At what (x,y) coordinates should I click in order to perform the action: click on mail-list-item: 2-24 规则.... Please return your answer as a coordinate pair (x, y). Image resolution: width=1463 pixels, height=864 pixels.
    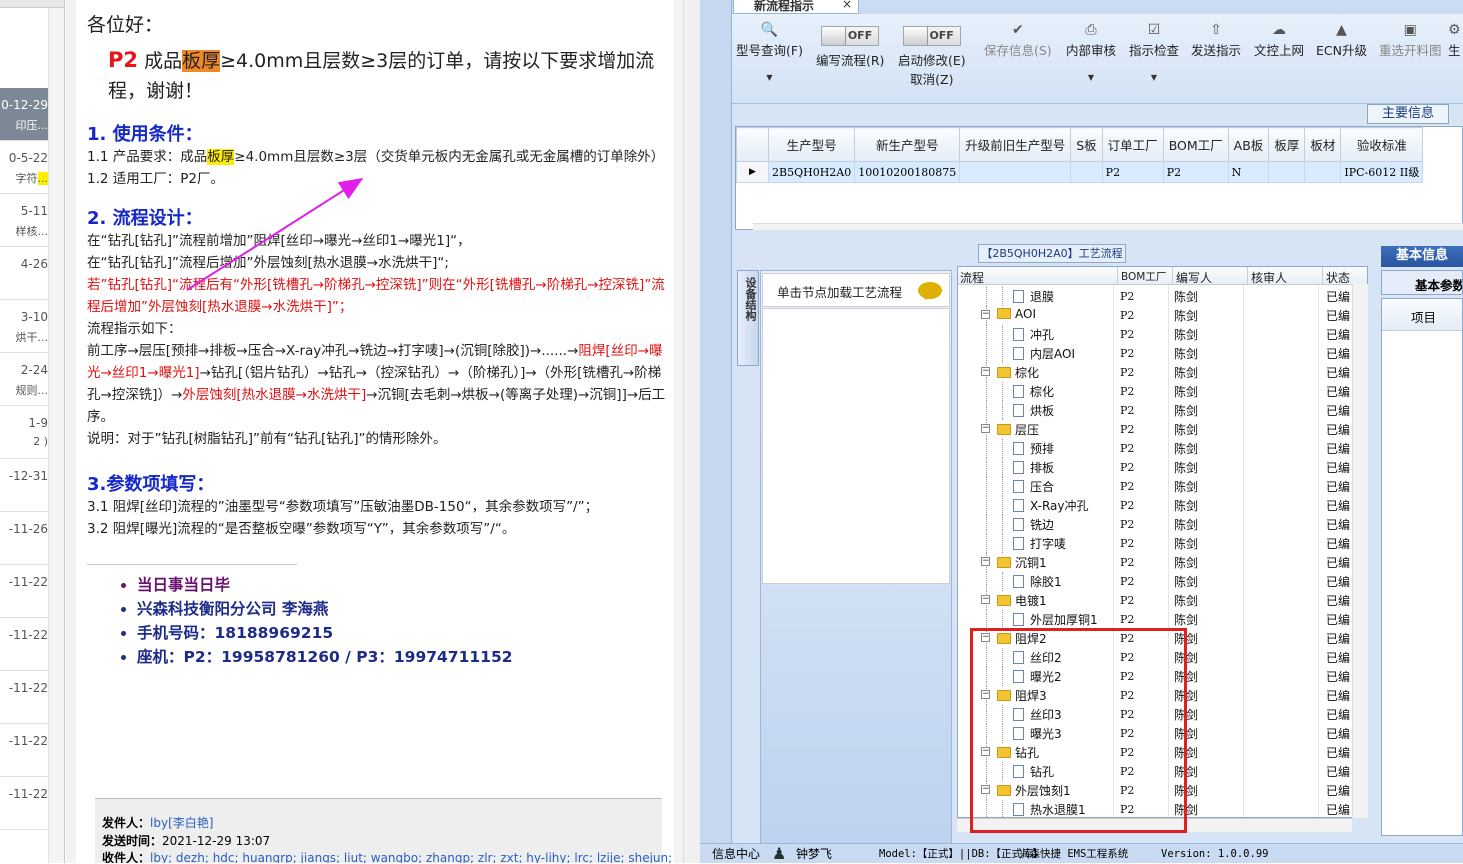
    Looking at the image, I should click on (24, 379).